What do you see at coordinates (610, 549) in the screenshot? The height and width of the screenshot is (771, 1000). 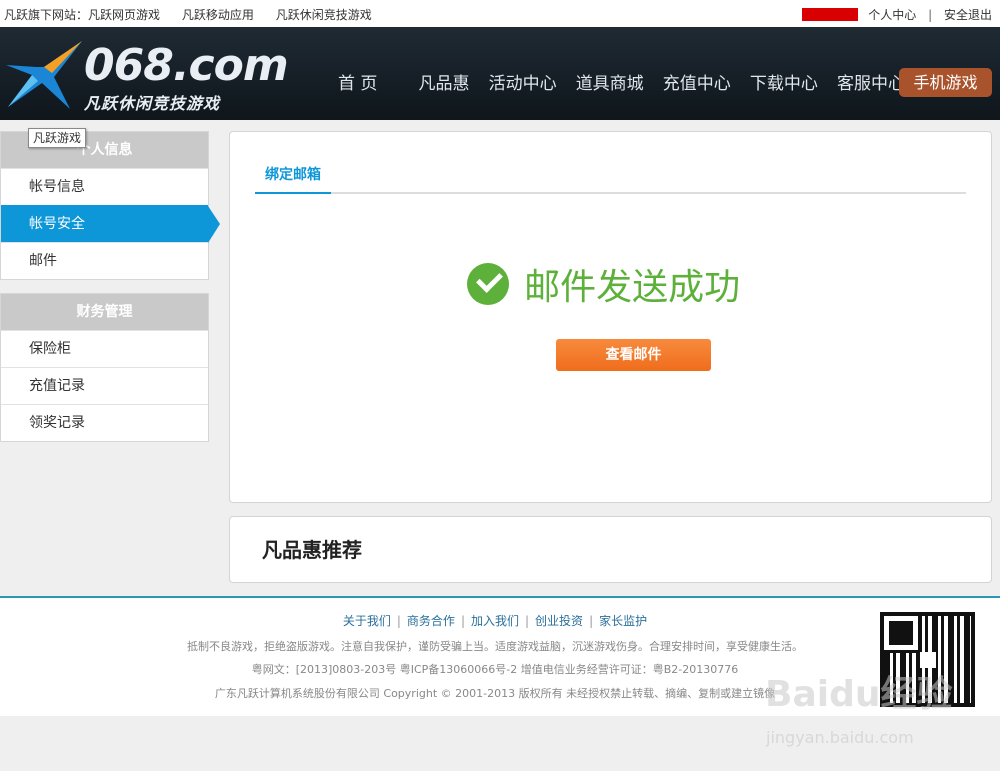 I see `recommend-panel: 凡品惠推荐` at bounding box center [610, 549].